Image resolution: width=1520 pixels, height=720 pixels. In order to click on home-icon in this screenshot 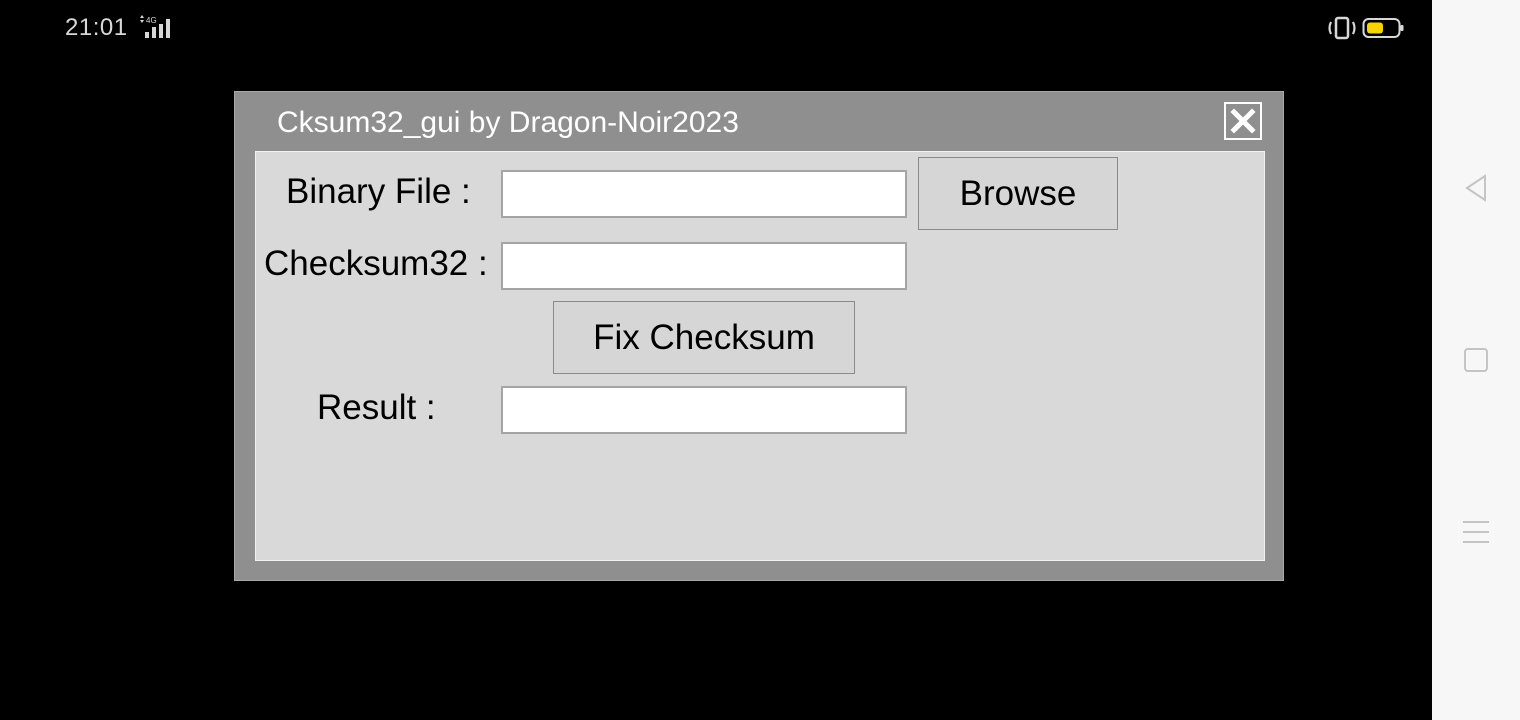, I will do `click(1476, 360)`.